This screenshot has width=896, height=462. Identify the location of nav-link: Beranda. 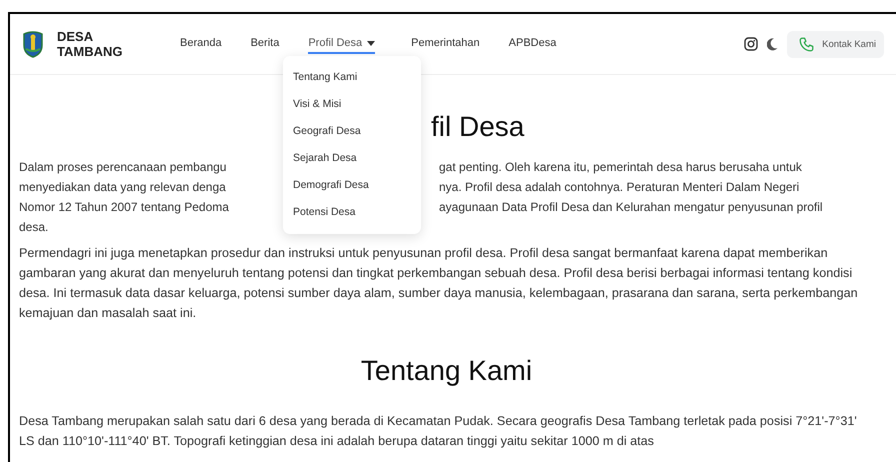
(201, 44).